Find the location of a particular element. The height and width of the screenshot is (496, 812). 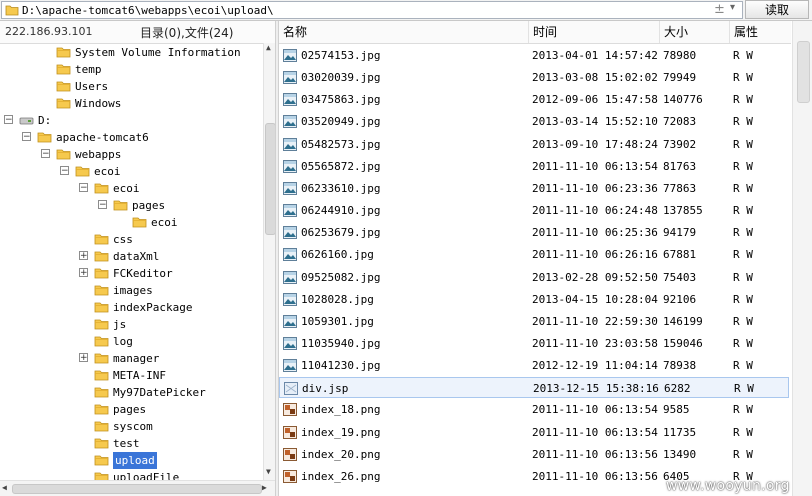

scroll-left-icon: ◀ is located at coordinates (4, 487).